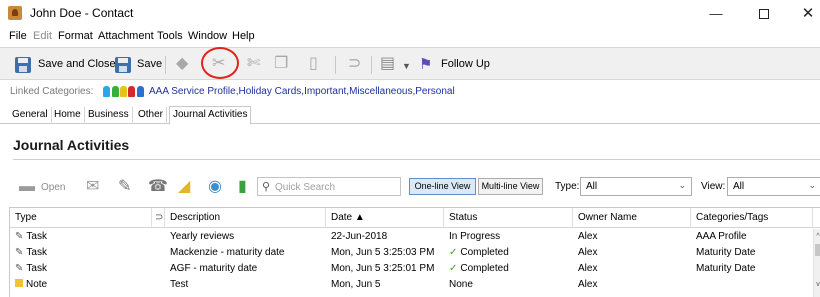 The width and height of the screenshot is (820, 297). What do you see at coordinates (158, 187) in the screenshot?
I see `phone-call-icon: ☎` at bounding box center [158, 187].